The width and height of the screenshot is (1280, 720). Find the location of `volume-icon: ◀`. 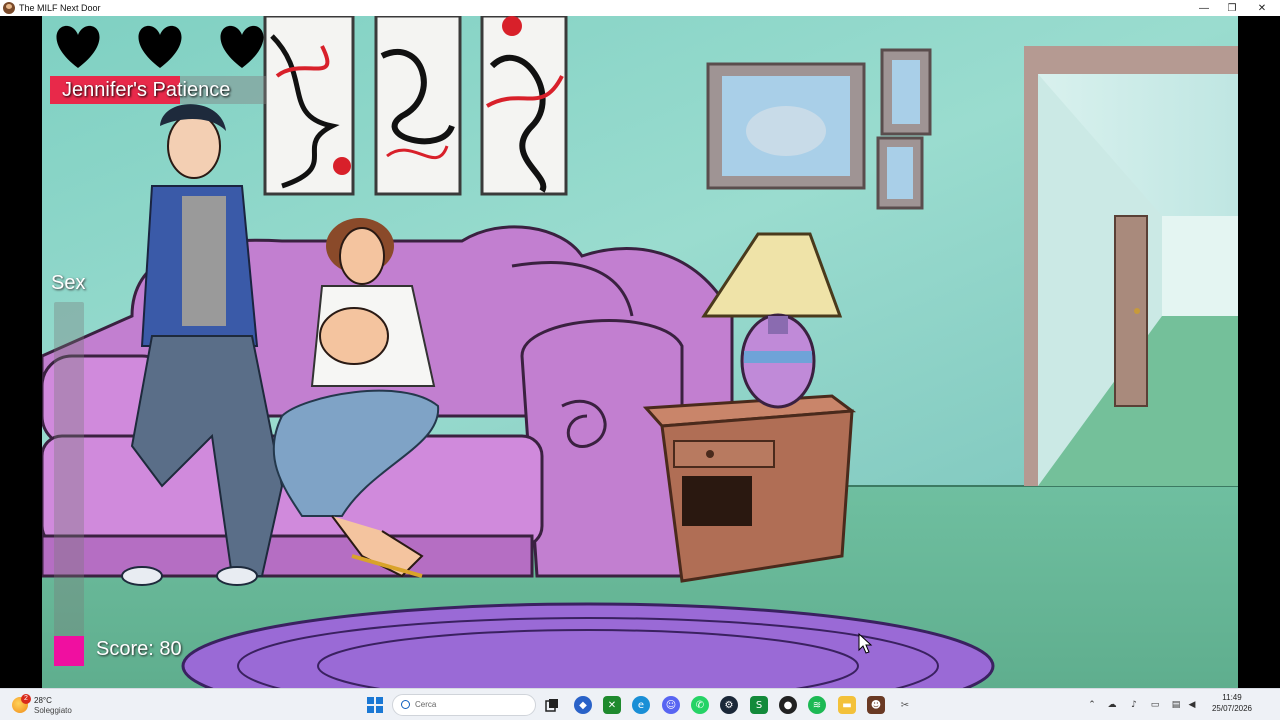

volume-icon: ◀ is located at coordinates (1192, 705).